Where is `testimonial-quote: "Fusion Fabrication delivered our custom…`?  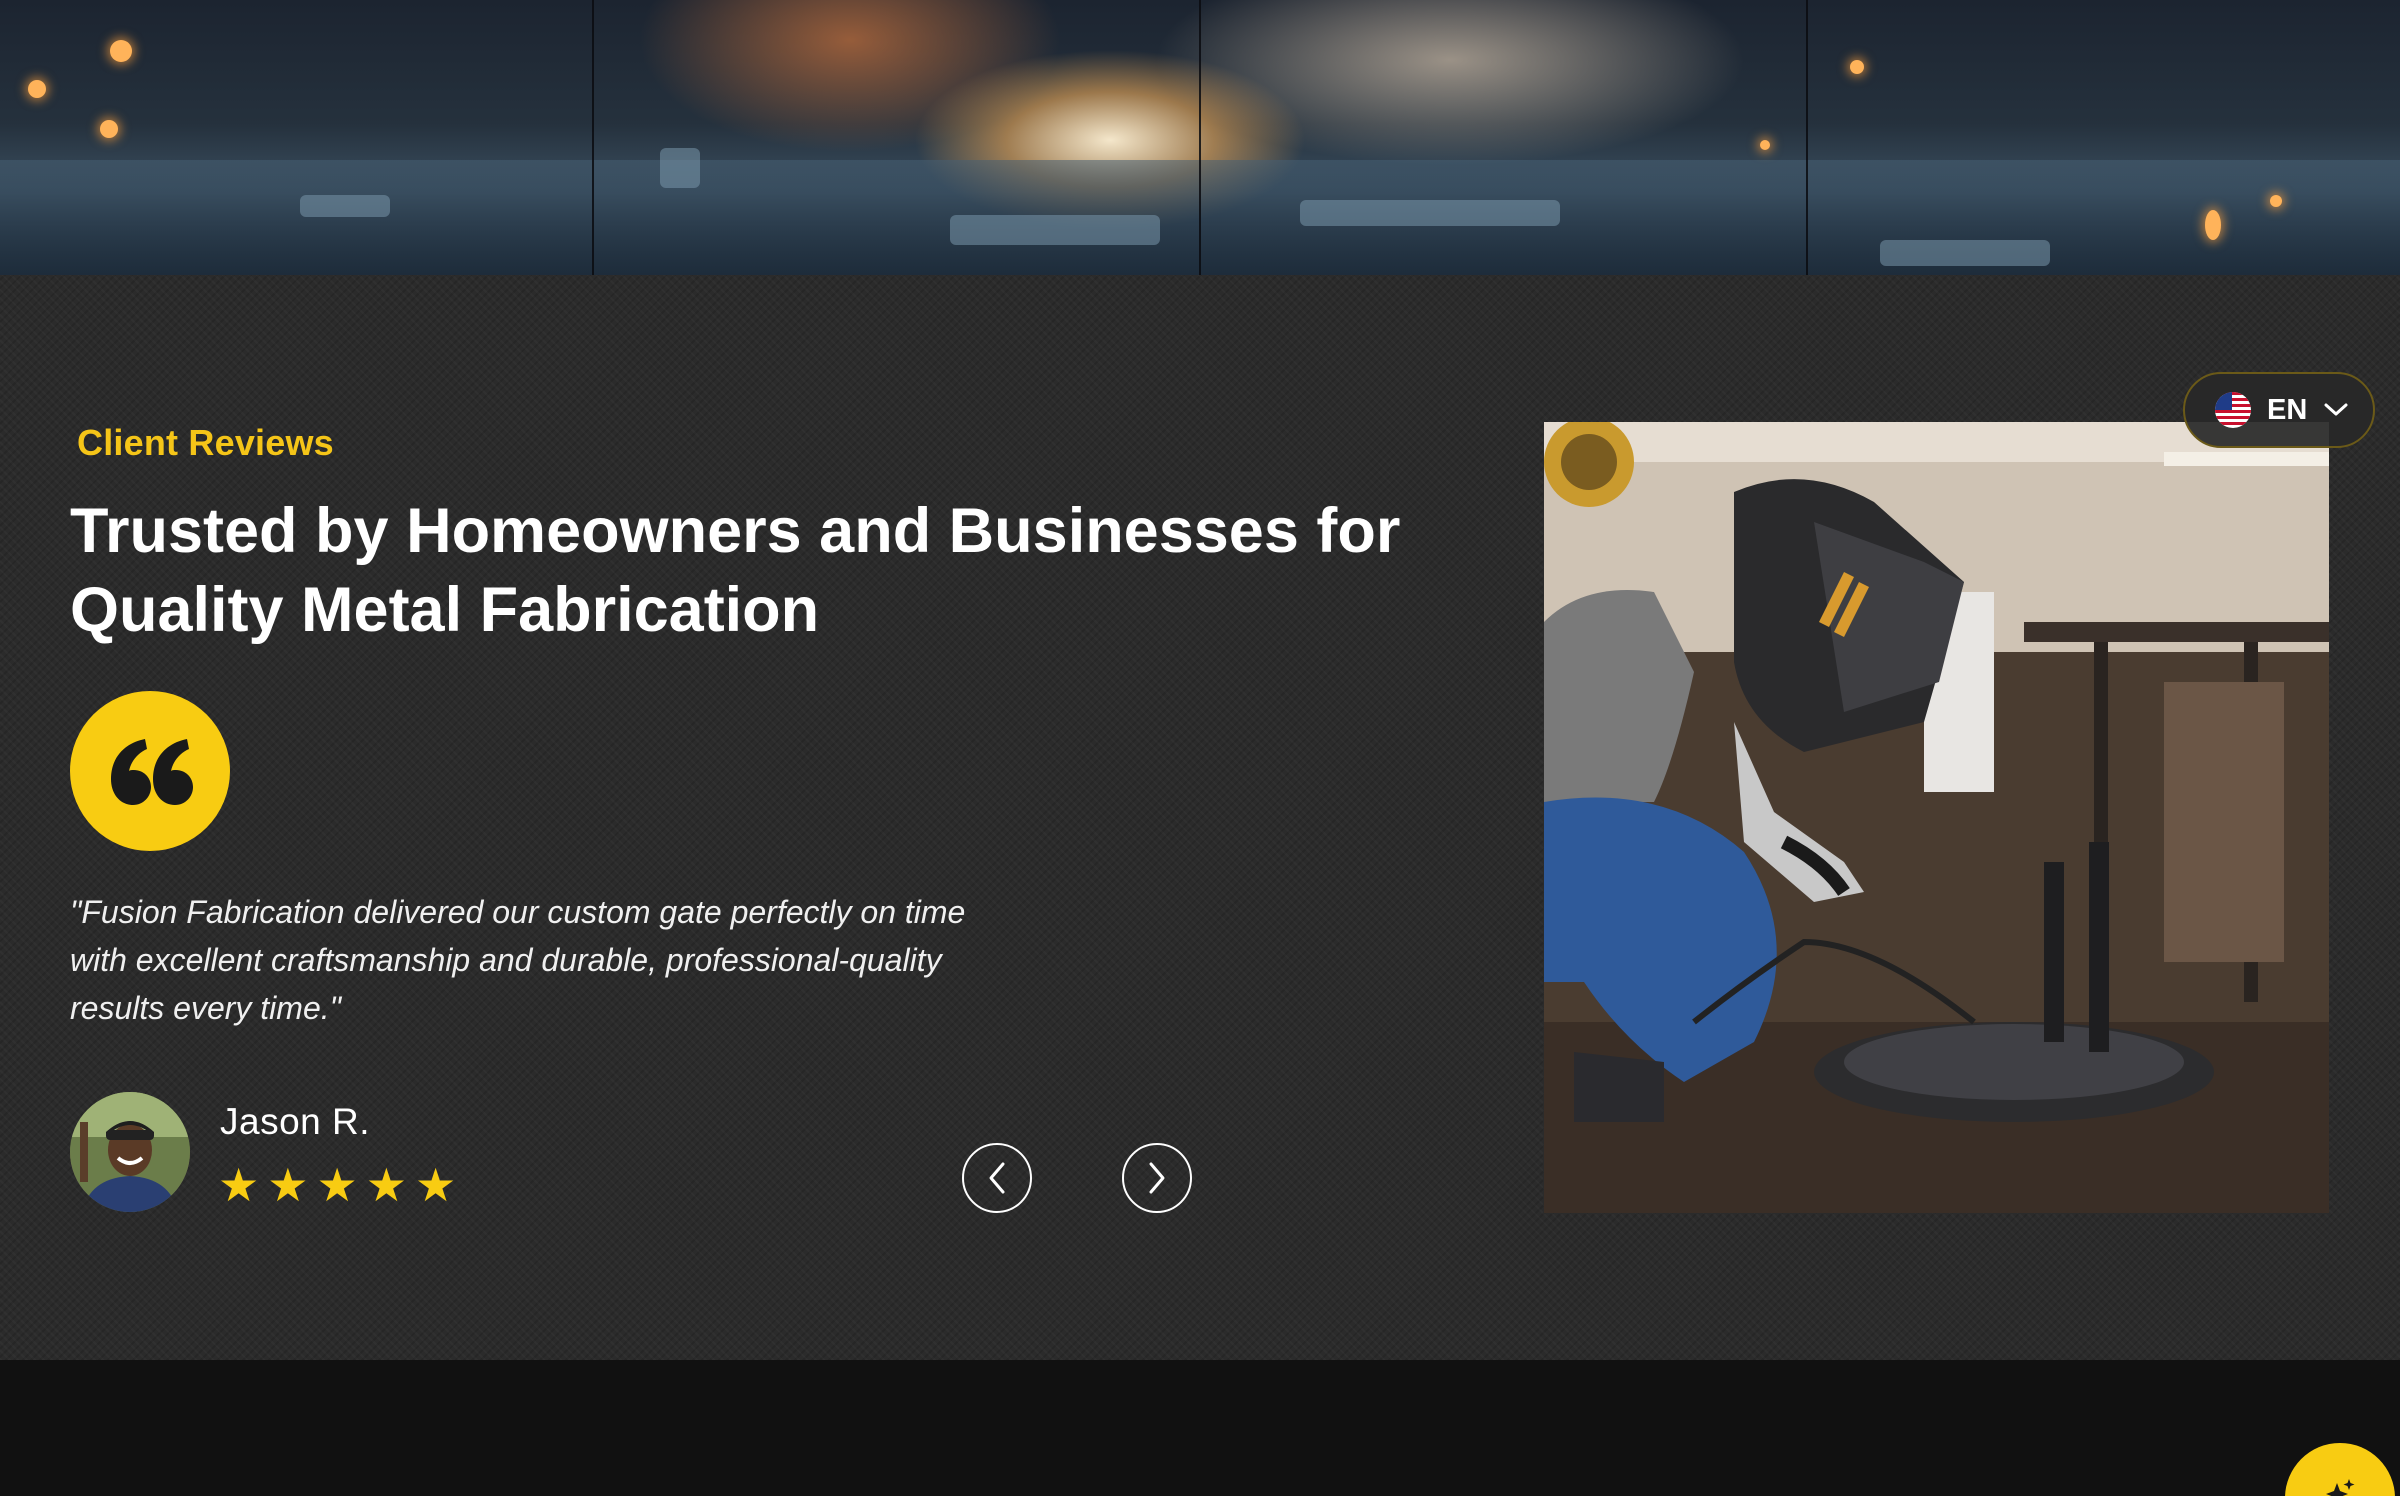 testimonial-quote: "Fusion Fabrication delivered our custom… is located at coordinates (518, 960).